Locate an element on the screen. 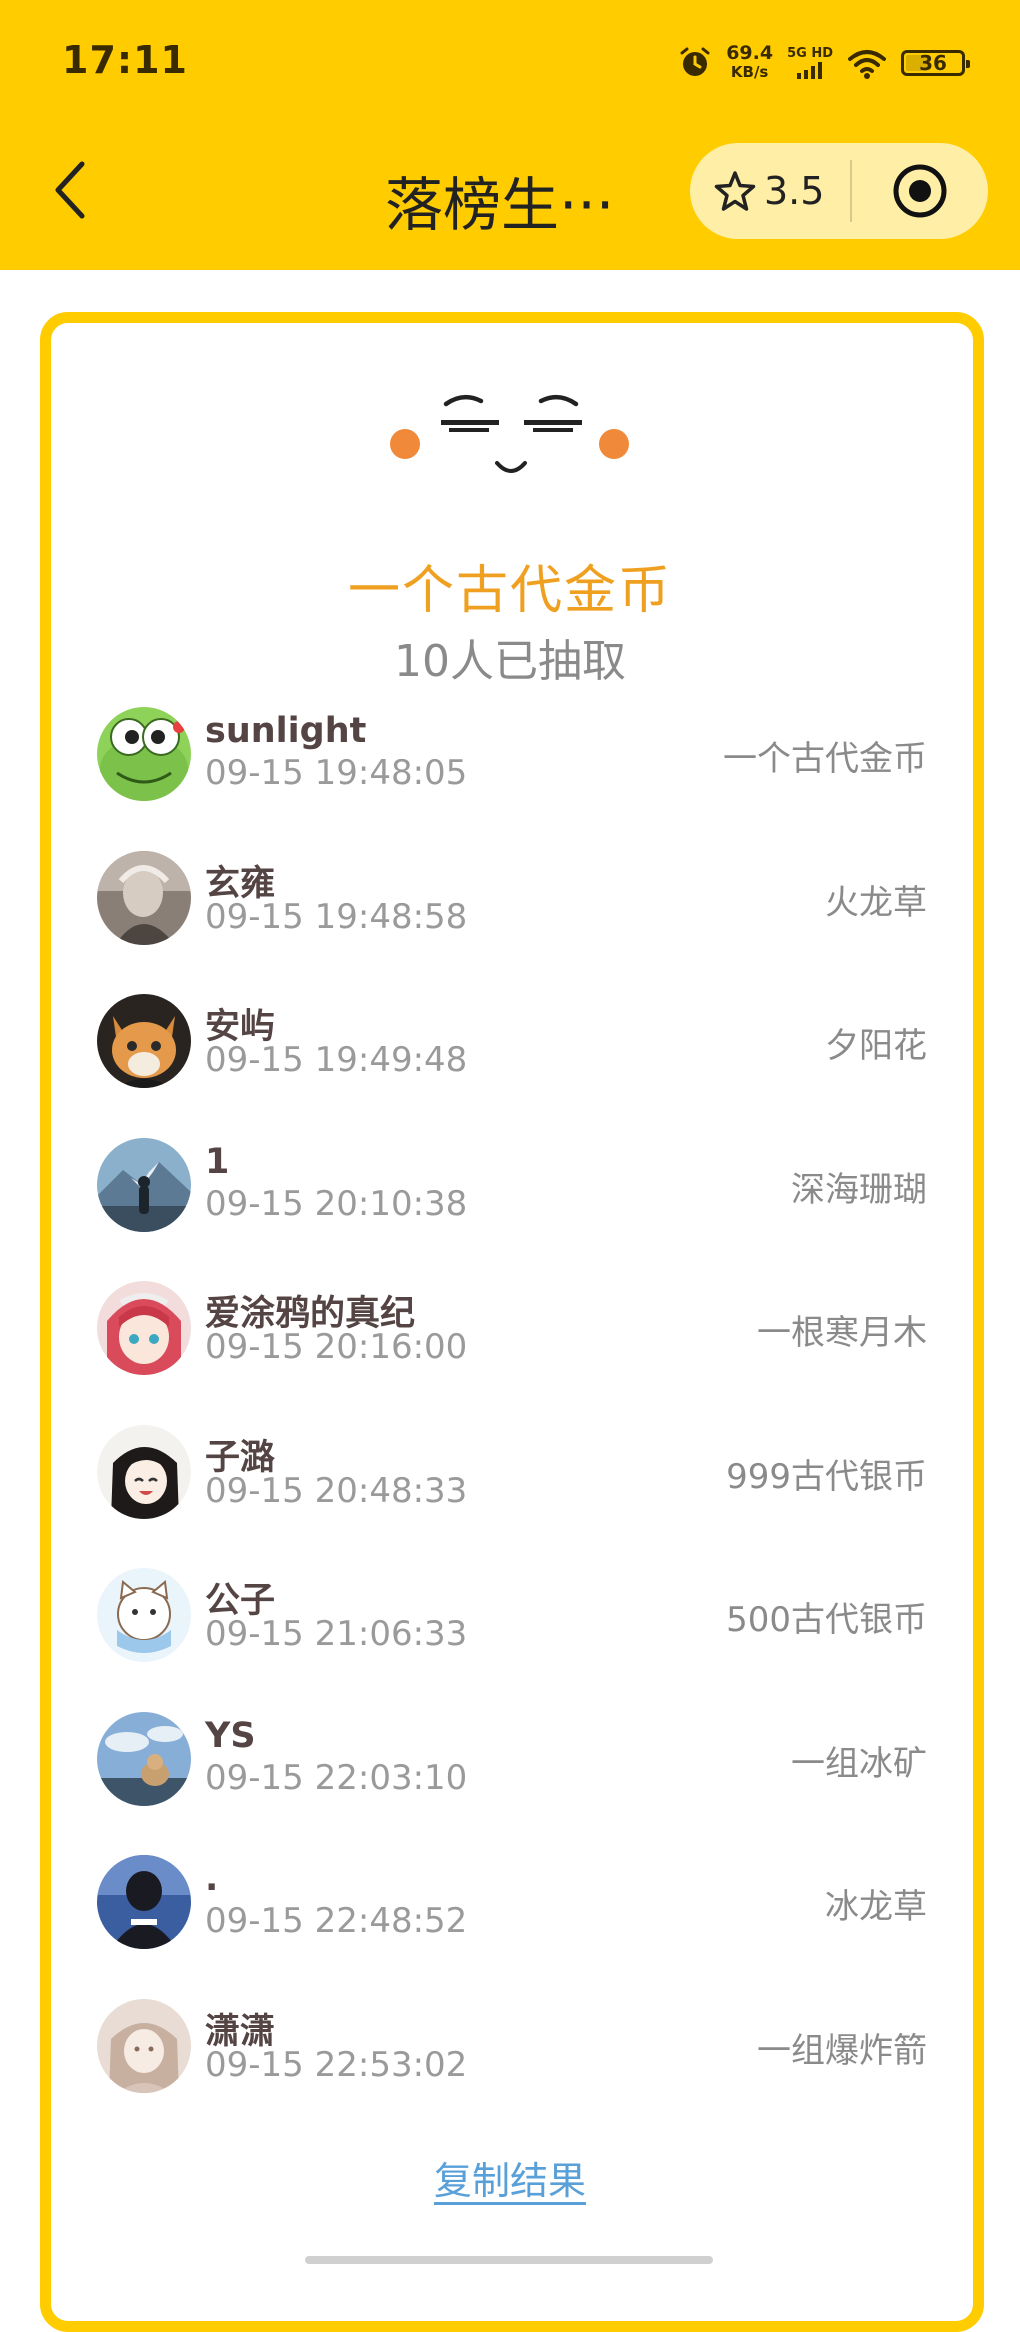  entry-time: 09-15 20:16:00 is located at coordinates (336, 1347).